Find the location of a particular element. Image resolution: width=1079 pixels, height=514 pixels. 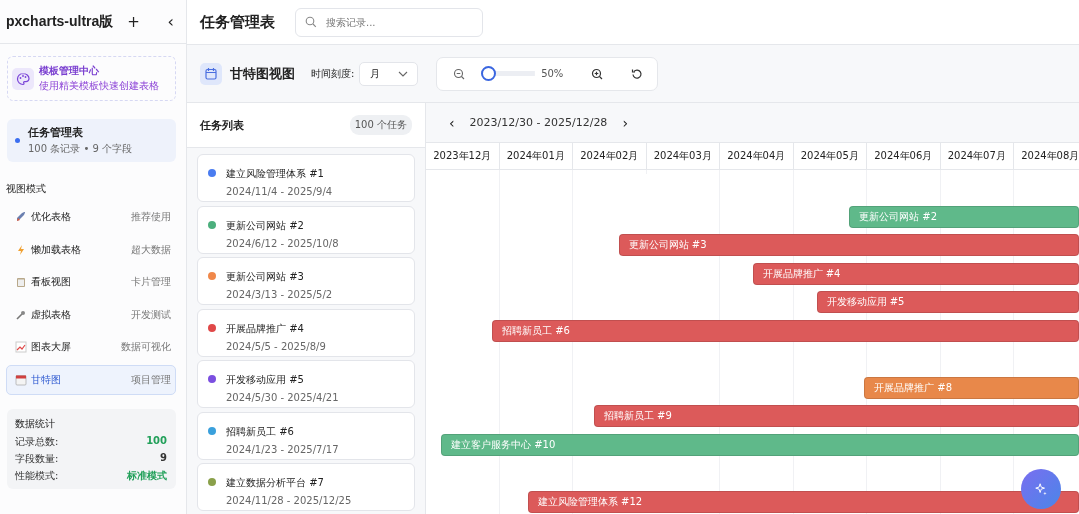

task-bar: 招聘新员工 #9 is located at coordinates (836, 416).